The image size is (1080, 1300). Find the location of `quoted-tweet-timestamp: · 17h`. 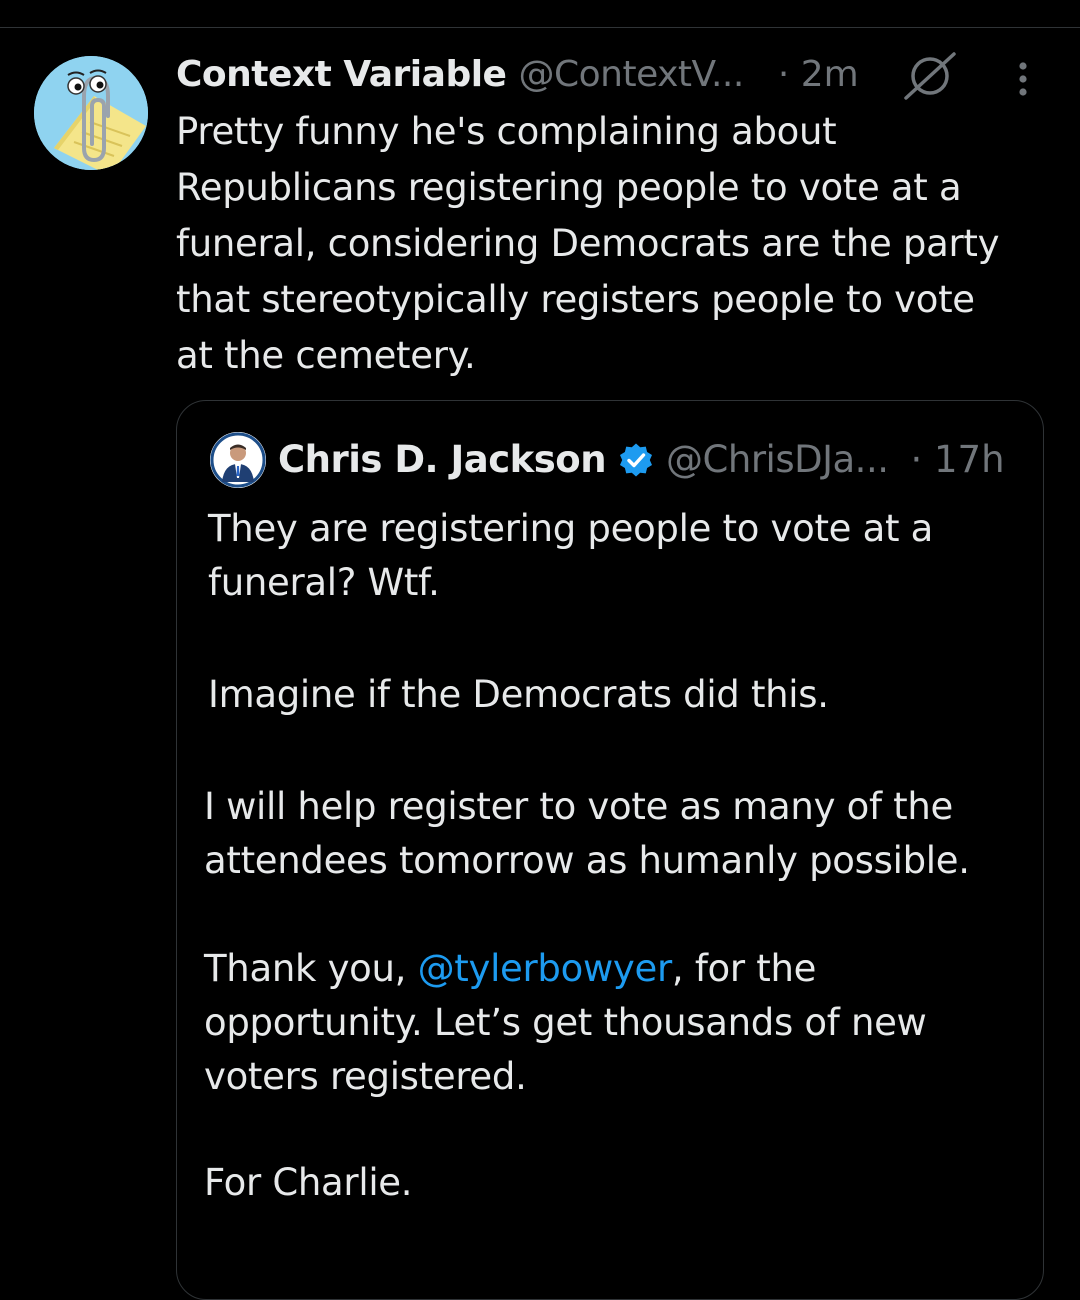

quoted-tweet-timestamp: · 17h is located at coordinates (957, 459).